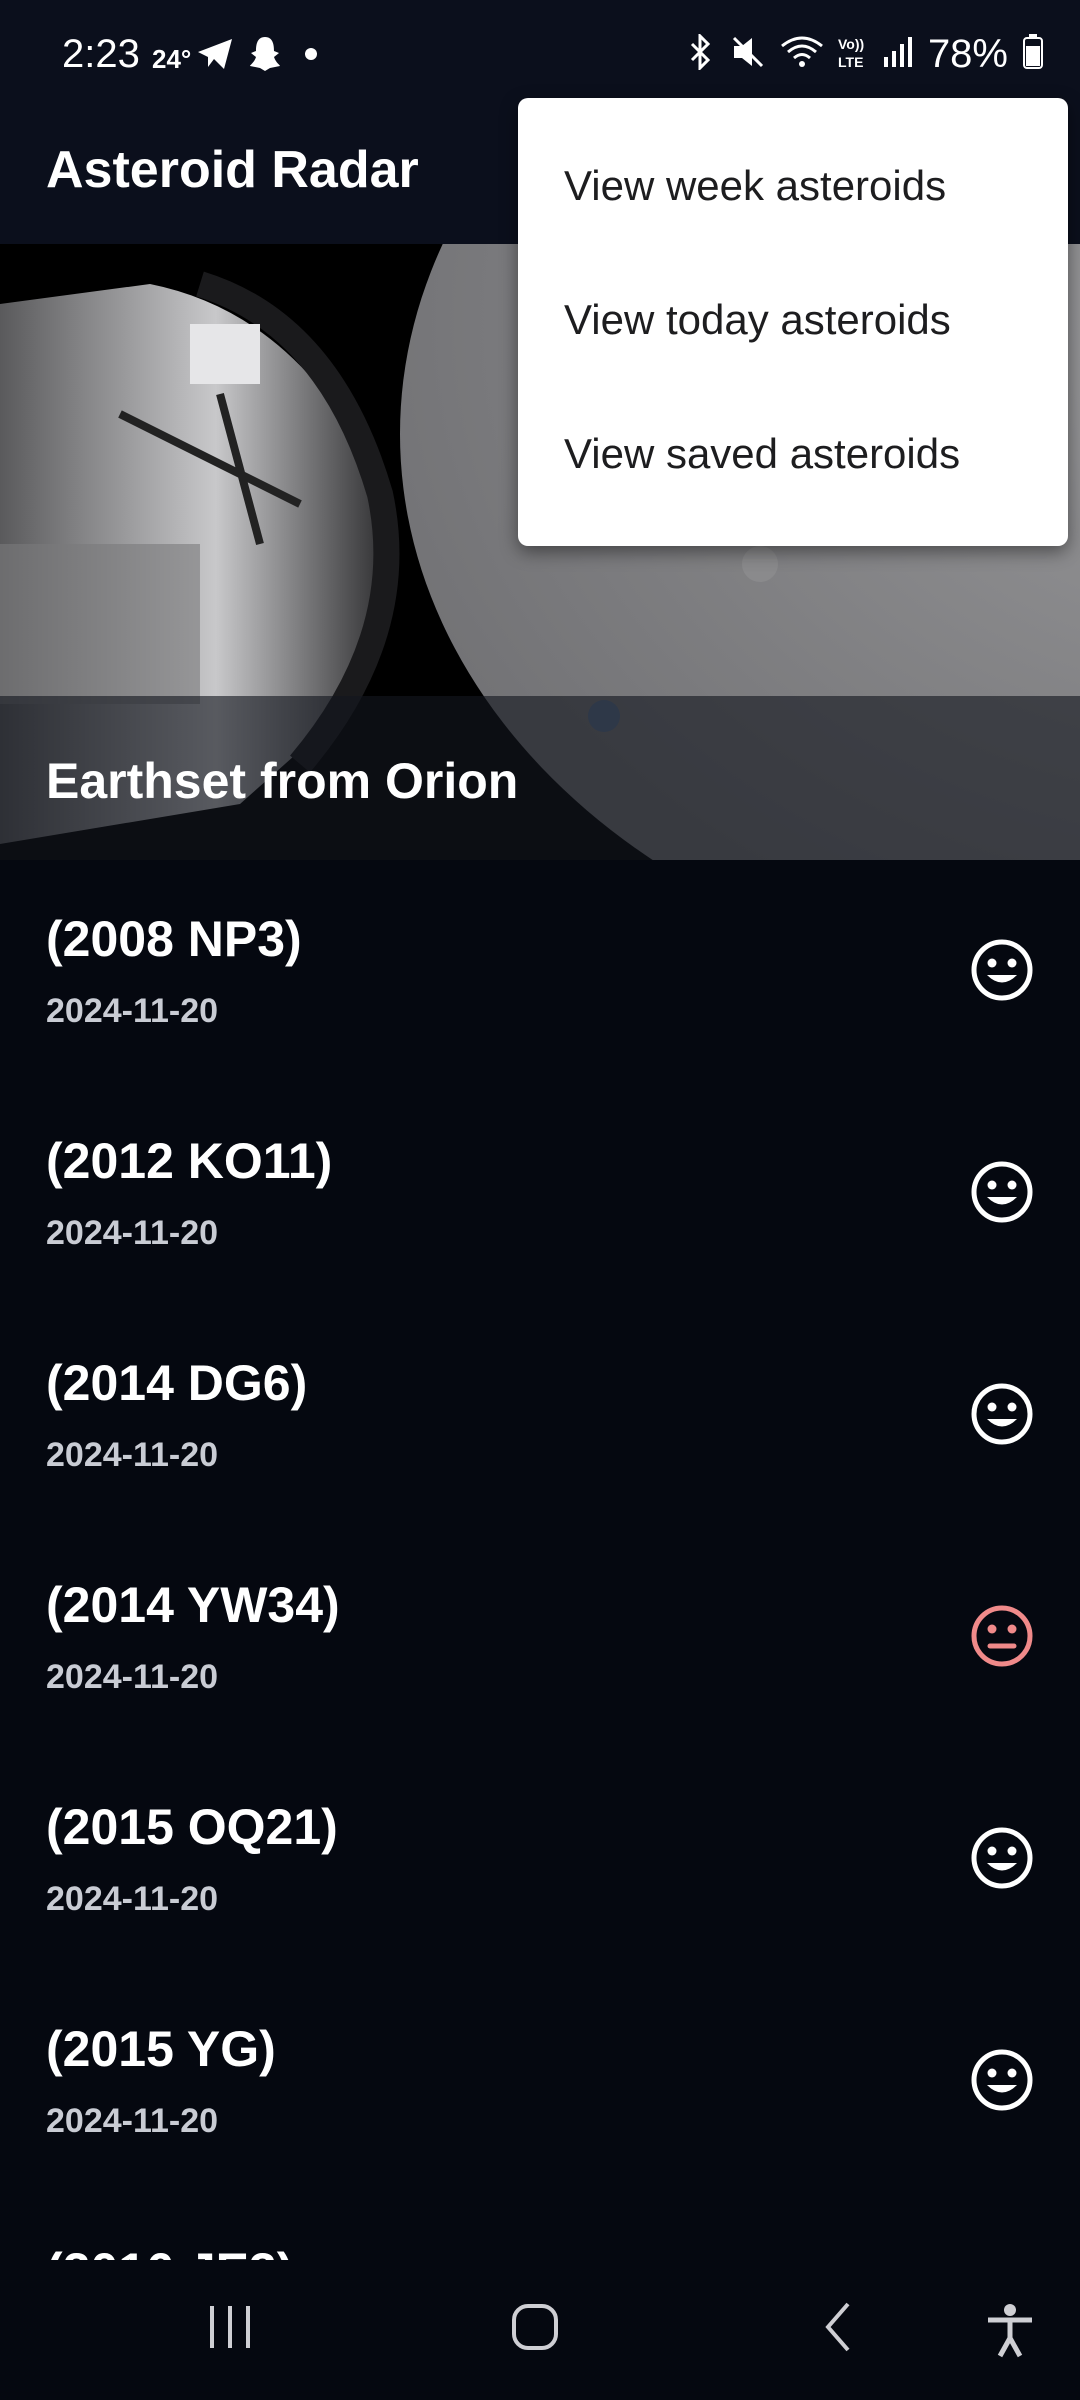 The height and width of the screenshot is (2400, 1080). I want to click on recents-icon, so click(230, 2329).